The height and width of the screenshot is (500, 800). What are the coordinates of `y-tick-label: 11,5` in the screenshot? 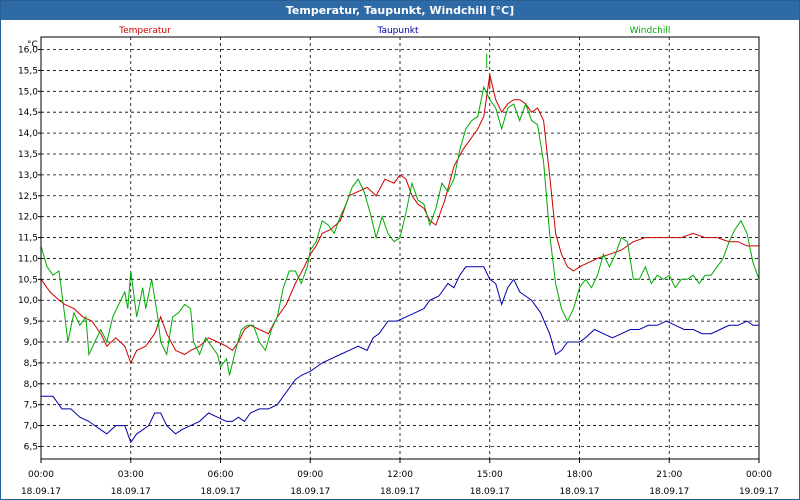 It's located at (28, 239).